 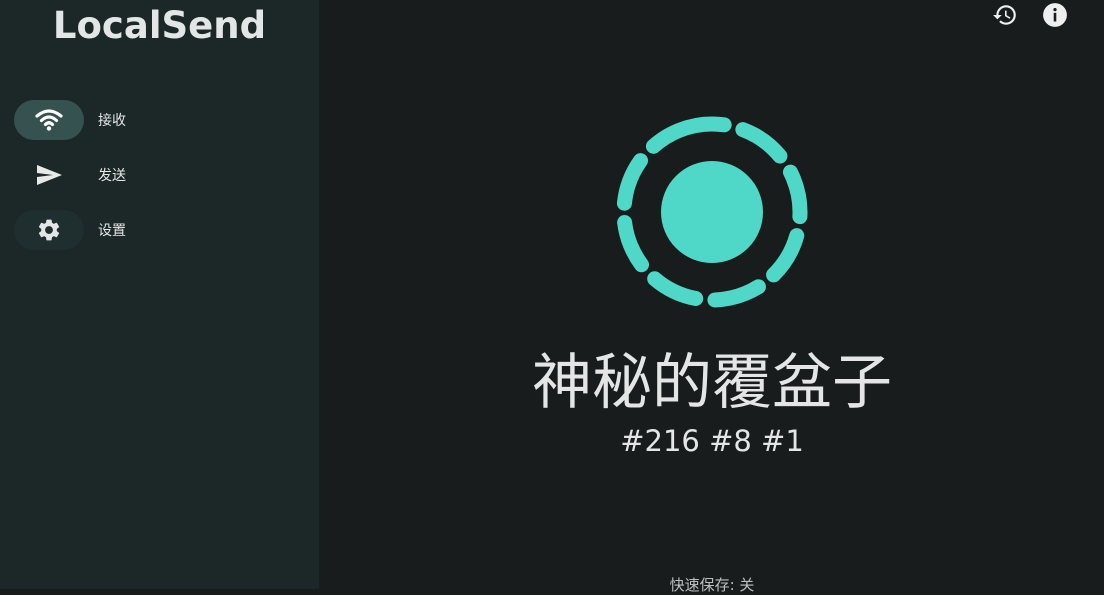 I want to click on device-name: 神秘的覆盆子, so click(x=712, y=383).